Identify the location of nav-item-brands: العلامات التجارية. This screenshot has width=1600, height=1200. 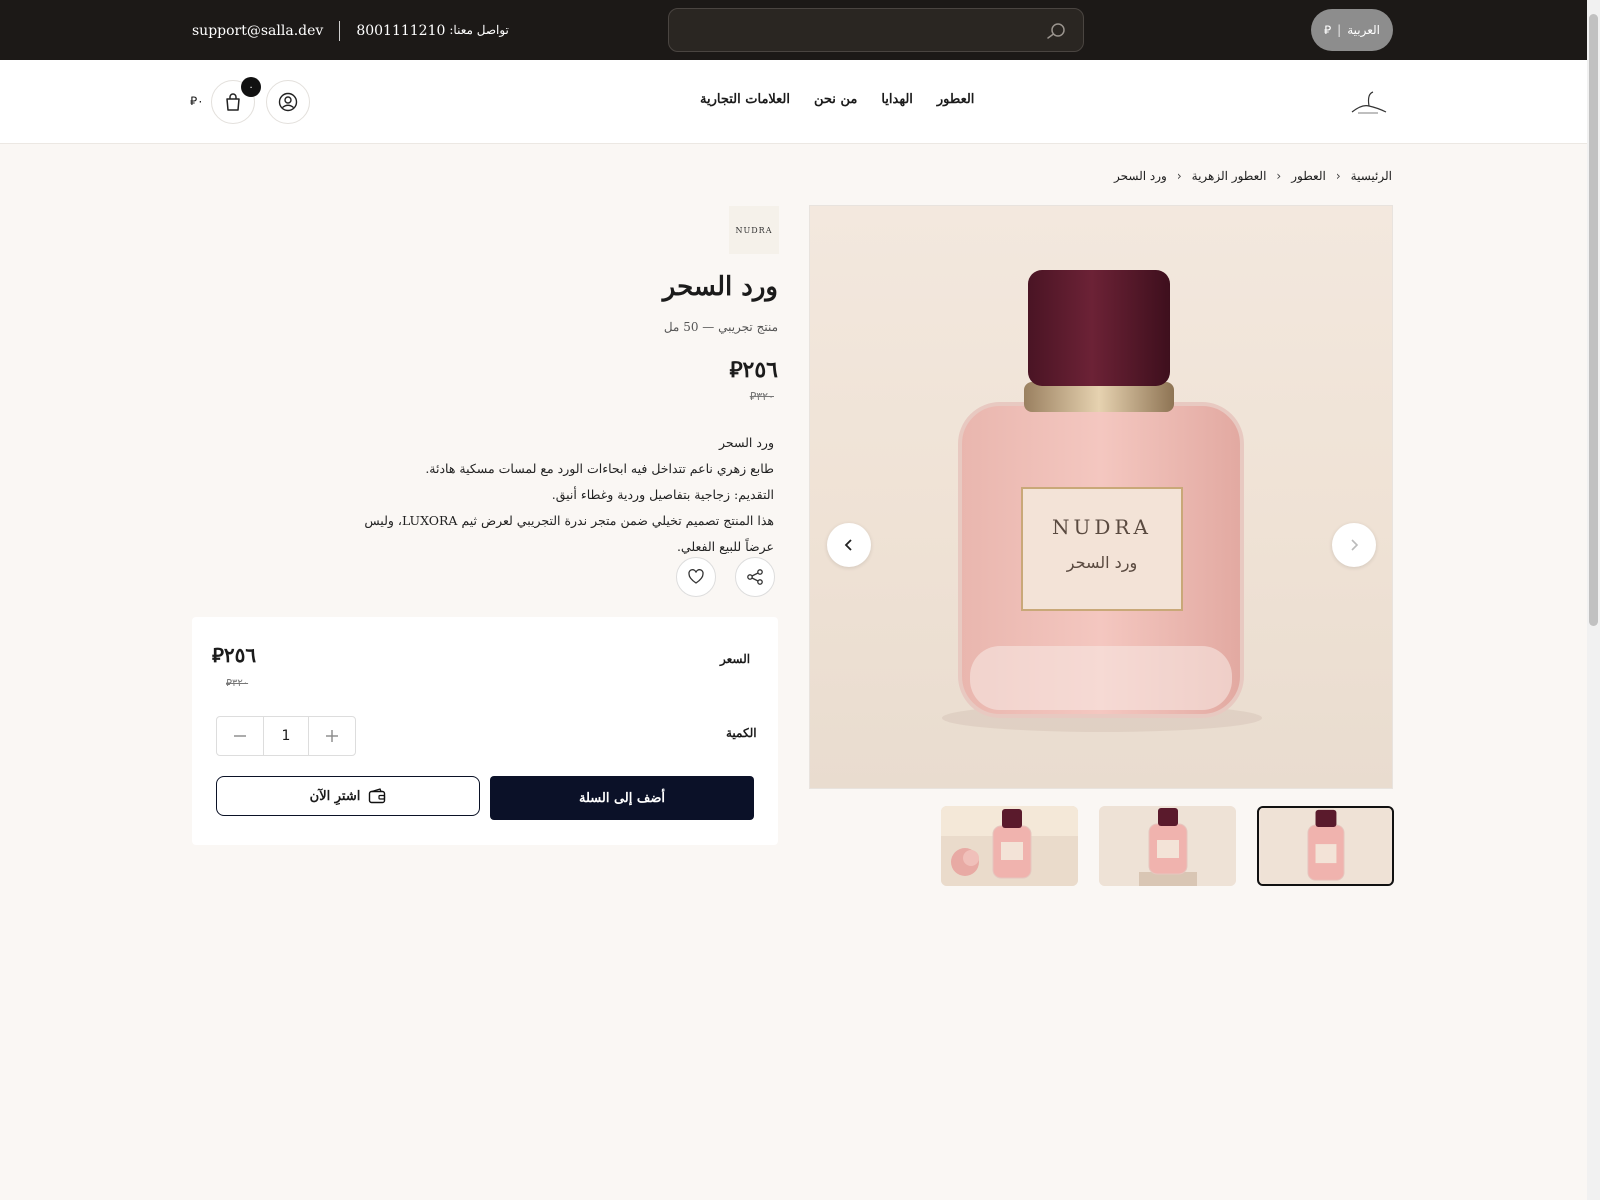
(745, 104).